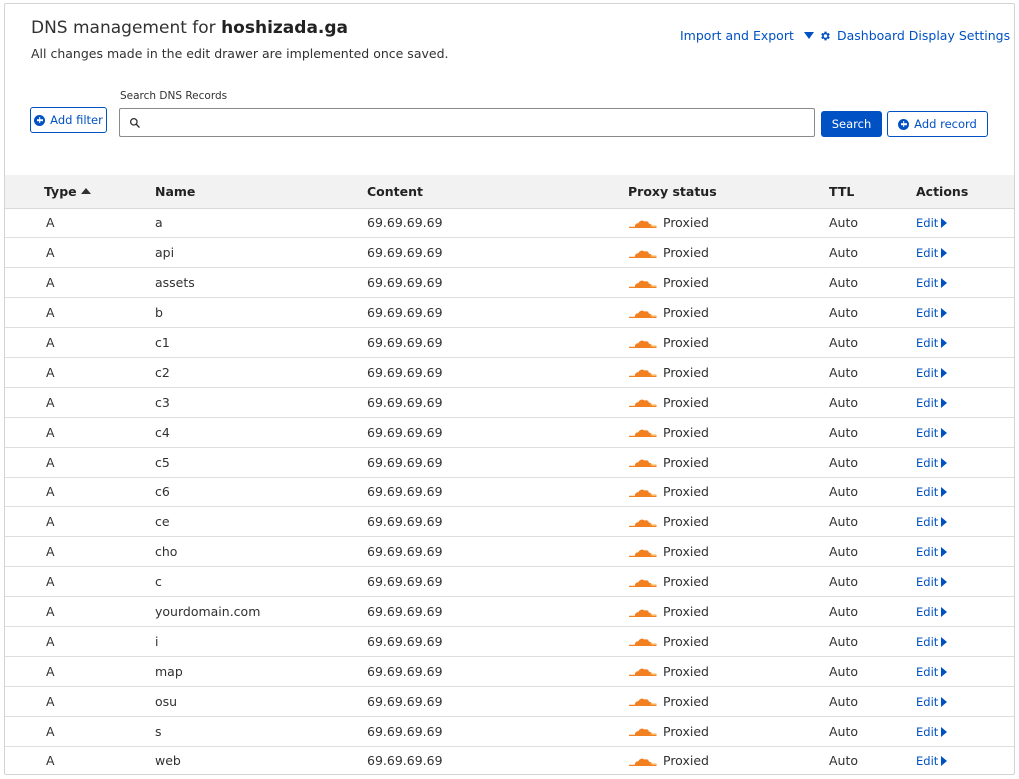  What do you see at coordinates (914, 35) in the screenshot?
I see `dashboard-display-settings-link: Dashboard Display Settings` at bounding box center [914, 35].